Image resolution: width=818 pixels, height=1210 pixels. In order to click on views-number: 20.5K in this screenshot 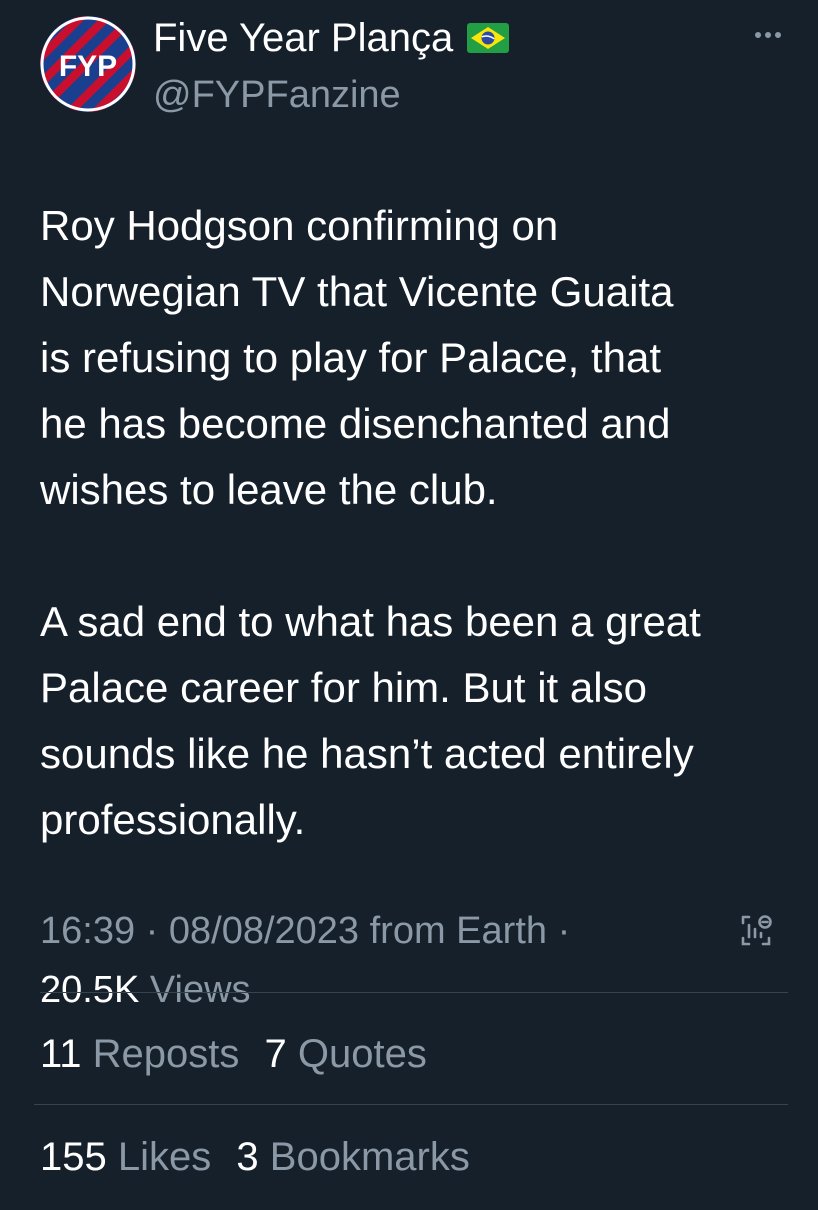, I will do `click(90, 990)`.